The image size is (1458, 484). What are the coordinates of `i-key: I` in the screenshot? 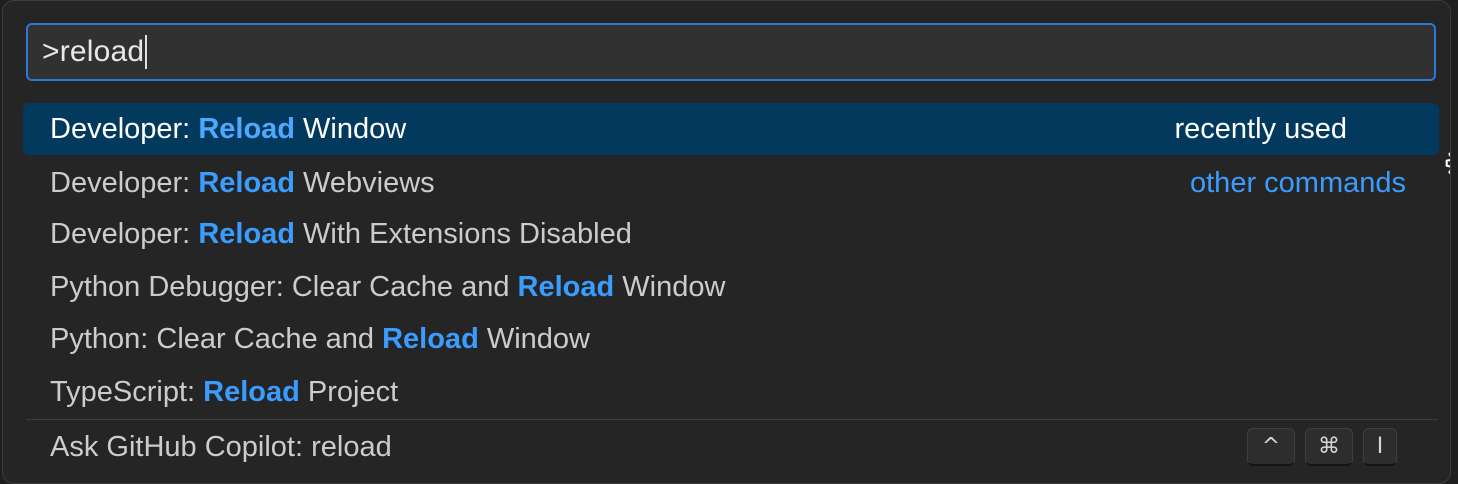 It's located at (1380, 447).